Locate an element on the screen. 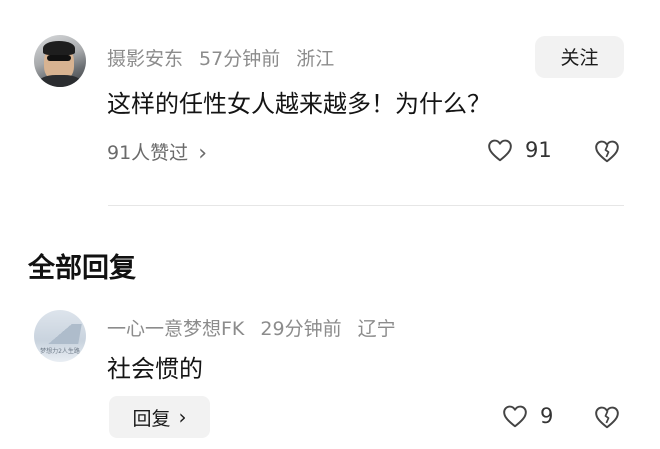  post-like-button: 91 is located at coordinates (519, 150).